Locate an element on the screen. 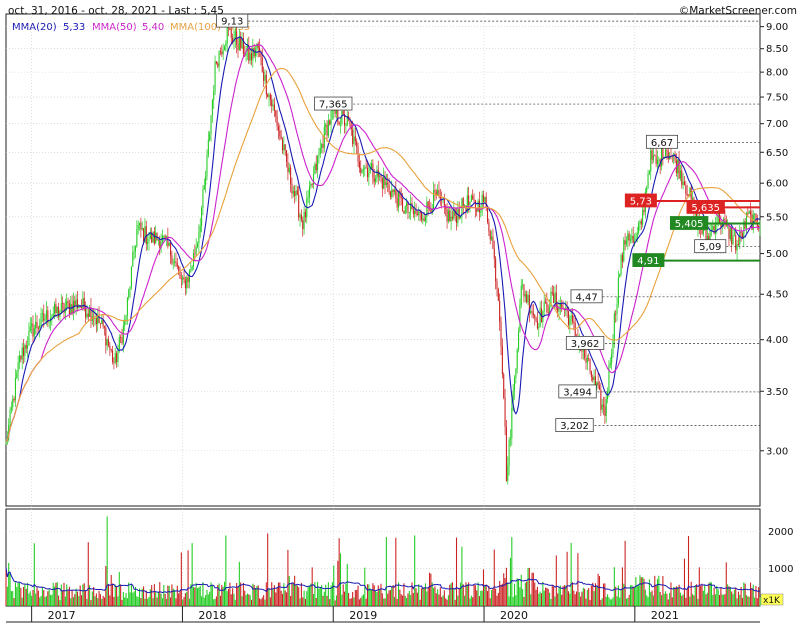 The height and width of the screenshot is (630, 805). price-tick-label: 6.00 is located at coordinates (777, 184).